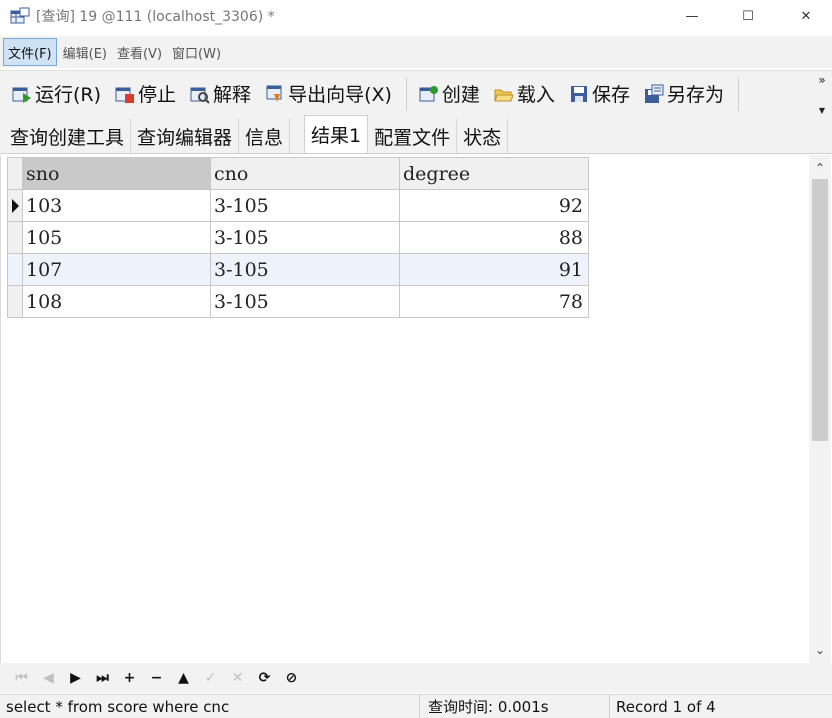  I want to click on run-label: 运行(R), so click(68, 95).